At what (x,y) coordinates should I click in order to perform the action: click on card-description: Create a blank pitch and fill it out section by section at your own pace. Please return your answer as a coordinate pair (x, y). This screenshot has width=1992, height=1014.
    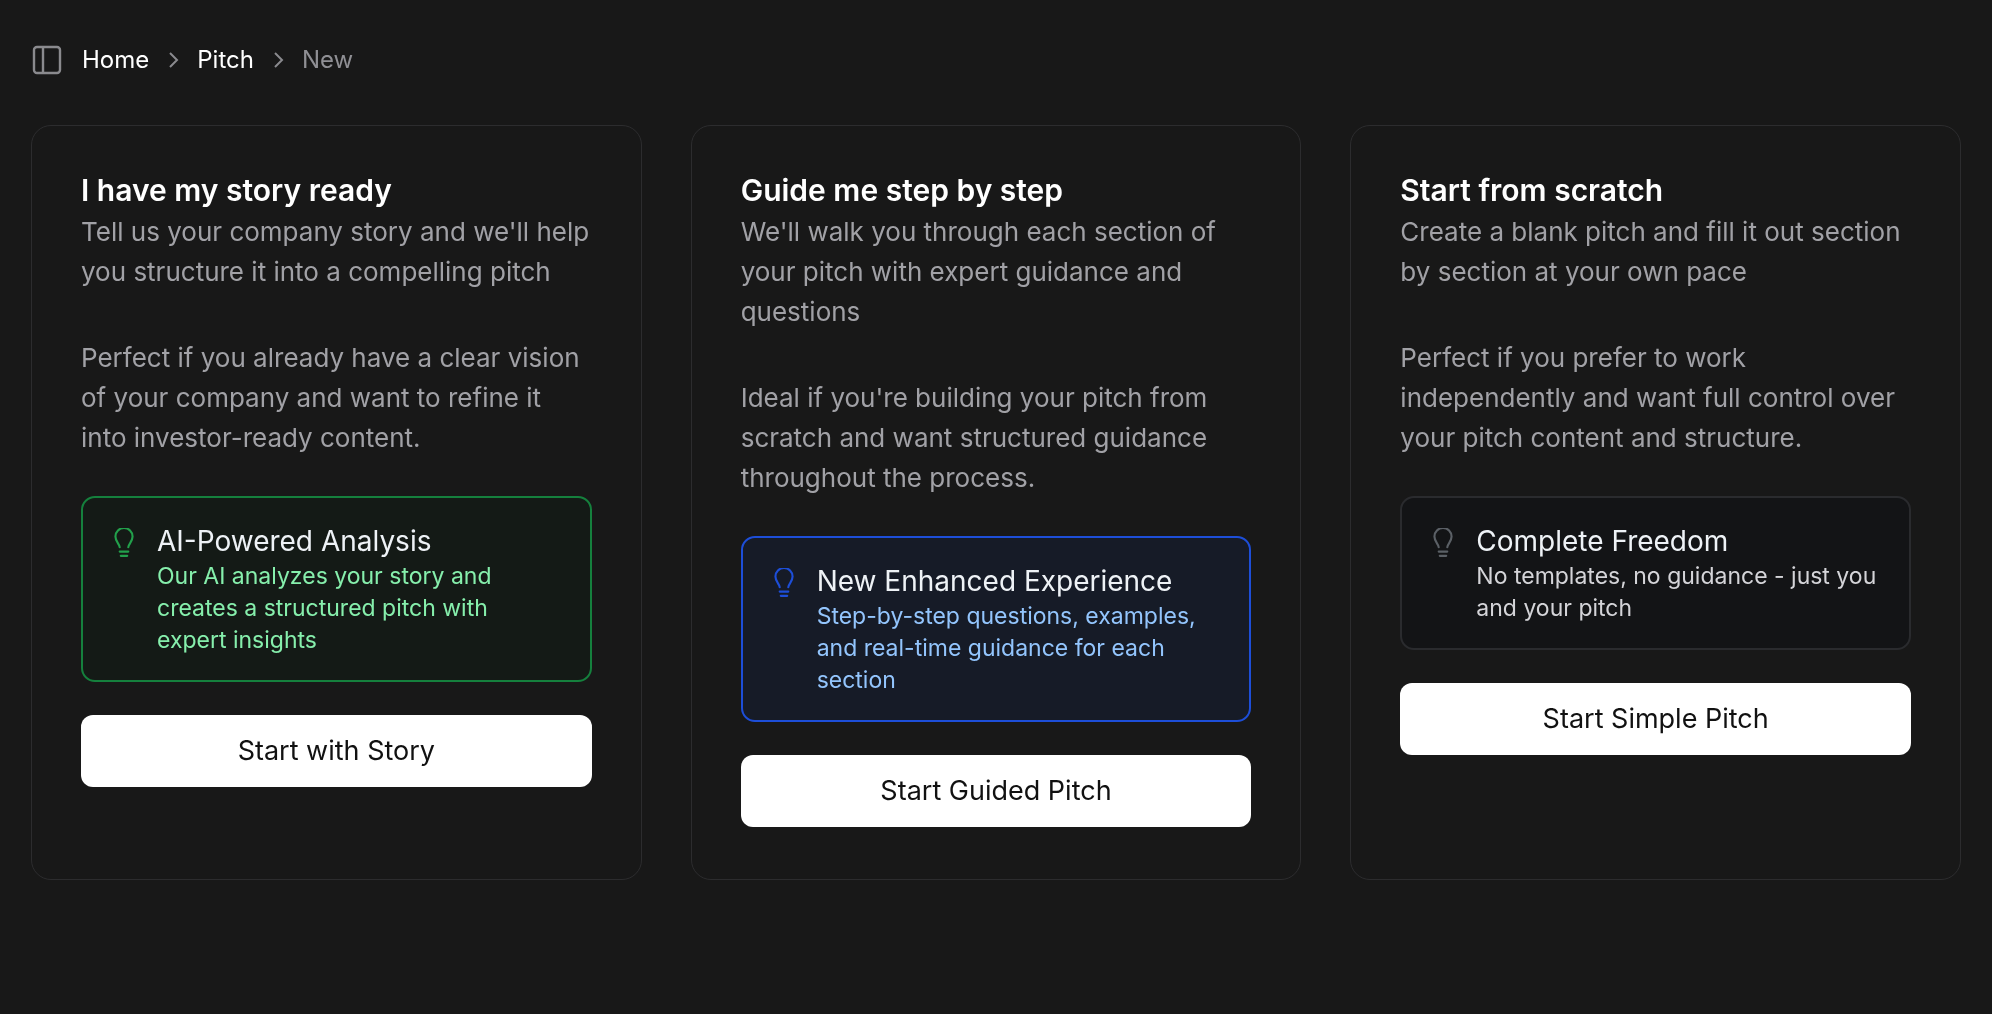
    Looking at the image, I should click on (1651, 252).